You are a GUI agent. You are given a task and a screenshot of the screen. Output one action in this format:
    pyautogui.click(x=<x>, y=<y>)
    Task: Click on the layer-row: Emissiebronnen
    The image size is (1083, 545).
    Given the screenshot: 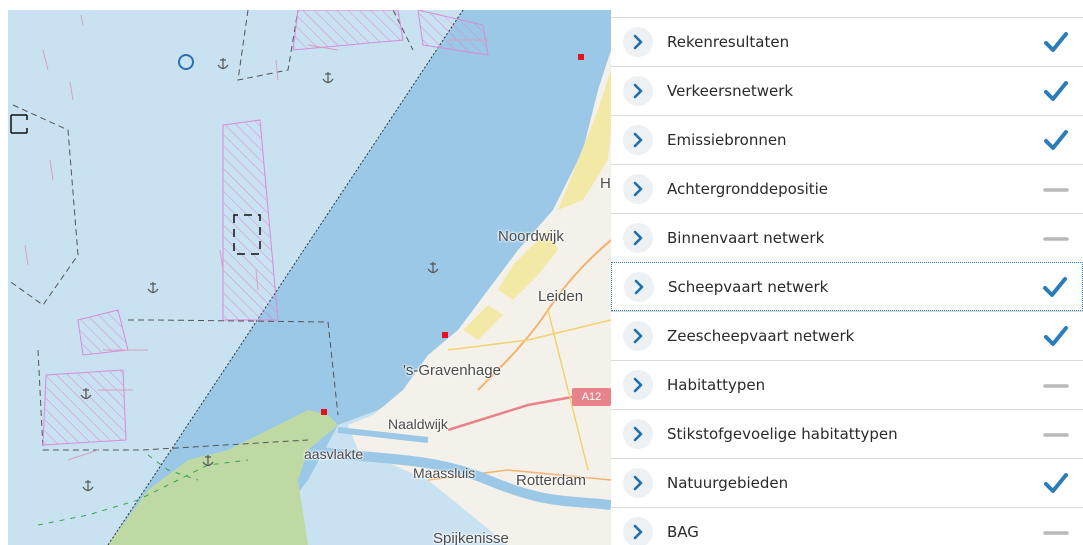 What is the action you would take?
    pyautogui.click(x=847, y=139)
    